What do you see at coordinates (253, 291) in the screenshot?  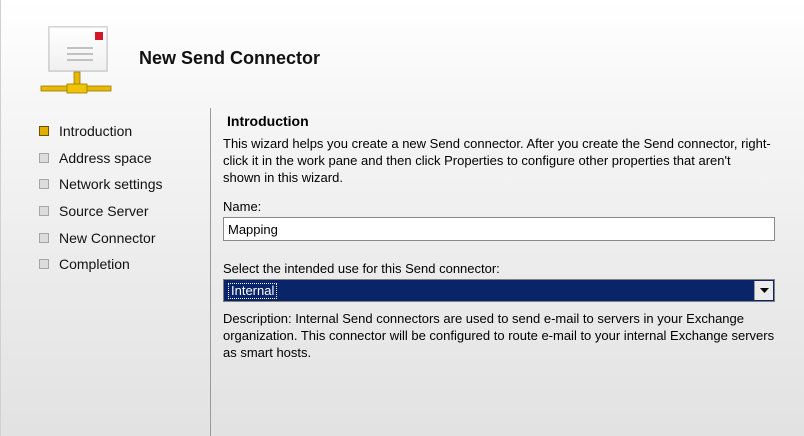 I see `intended-use-value: Internal` at bounding box center [253, 291].